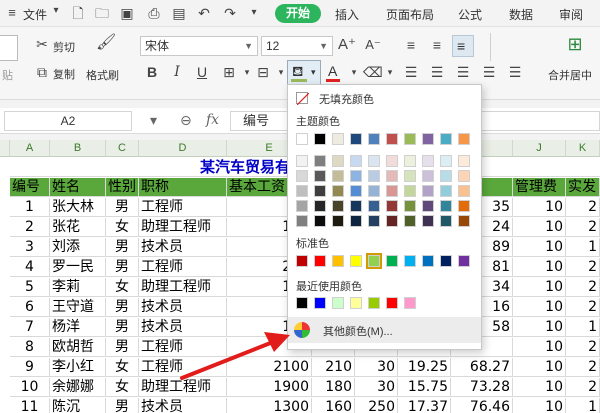  I want to click on table-cell: 5, so click(30, 287).